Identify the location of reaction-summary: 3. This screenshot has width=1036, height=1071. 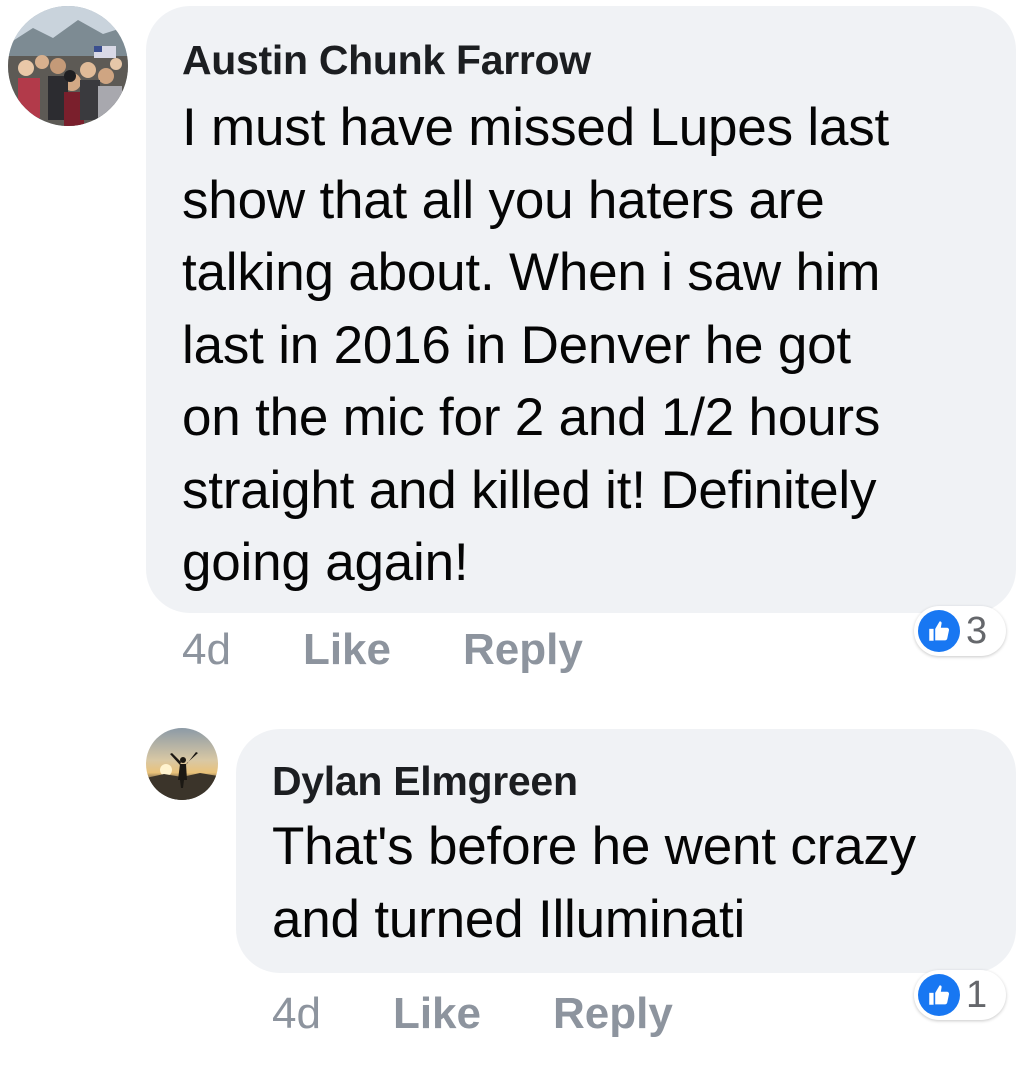
(960, 631).